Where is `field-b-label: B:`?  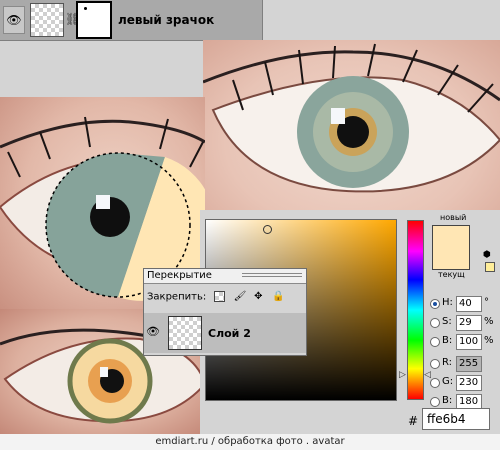
field-b-label: B: is located at coordinates (447, 340).